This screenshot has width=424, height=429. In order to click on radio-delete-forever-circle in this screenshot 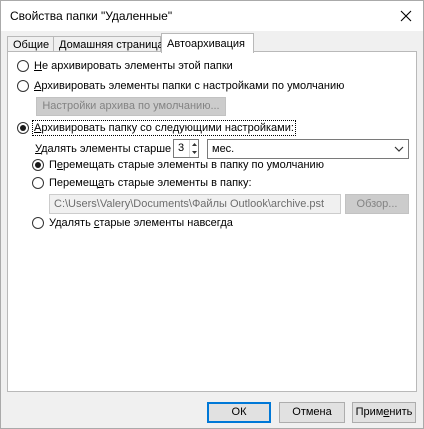, I will do `click(38, 223)`.